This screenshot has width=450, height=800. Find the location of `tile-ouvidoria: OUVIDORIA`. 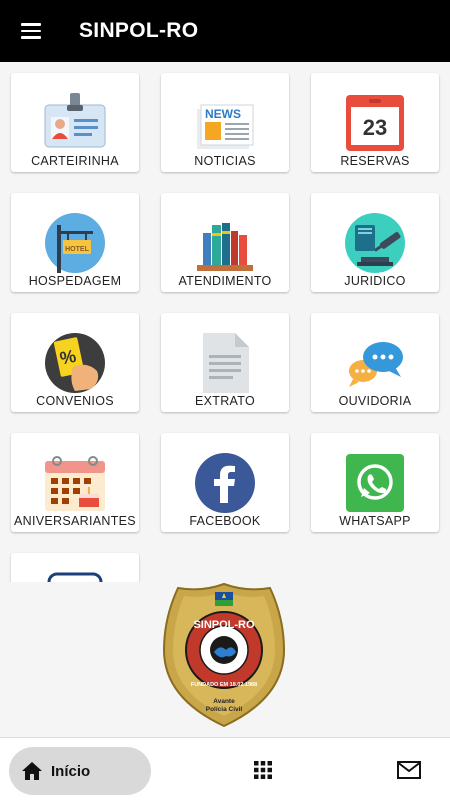

tile-ouvidoria: OUVIDORIA is located at coordinates (375, 362).